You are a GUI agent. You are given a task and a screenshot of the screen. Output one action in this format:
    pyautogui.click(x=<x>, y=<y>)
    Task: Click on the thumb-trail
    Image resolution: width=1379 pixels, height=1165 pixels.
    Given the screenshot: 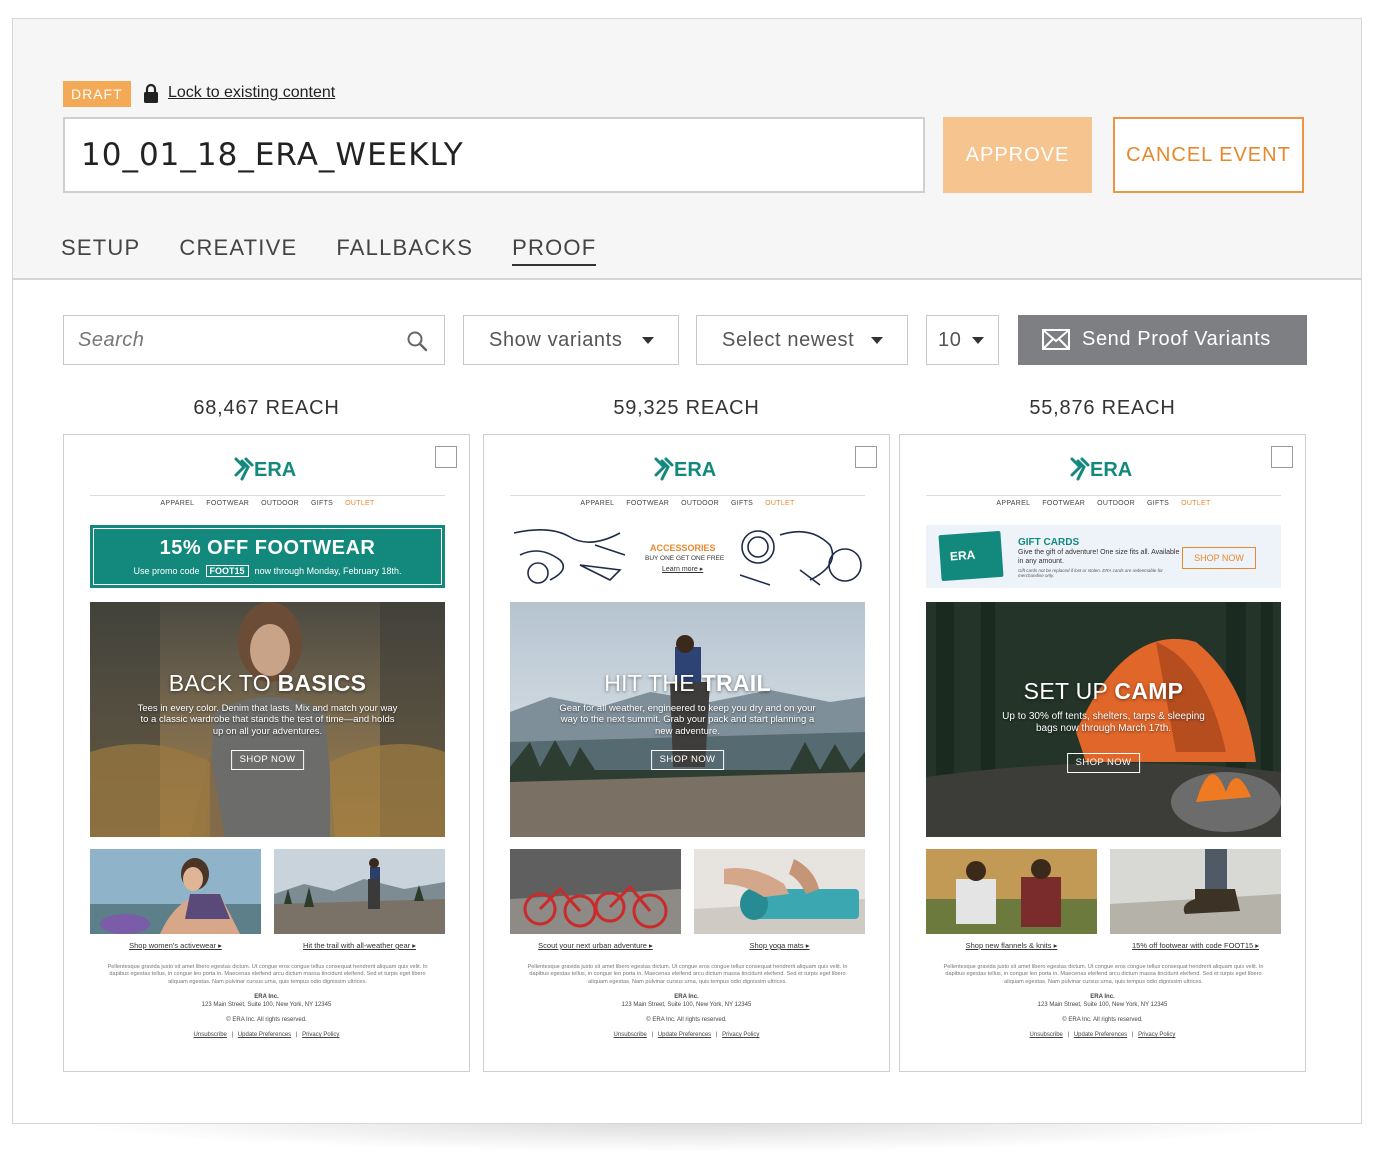 What is the action you would take?
    pyautogui.click(x=359, y=891)
    